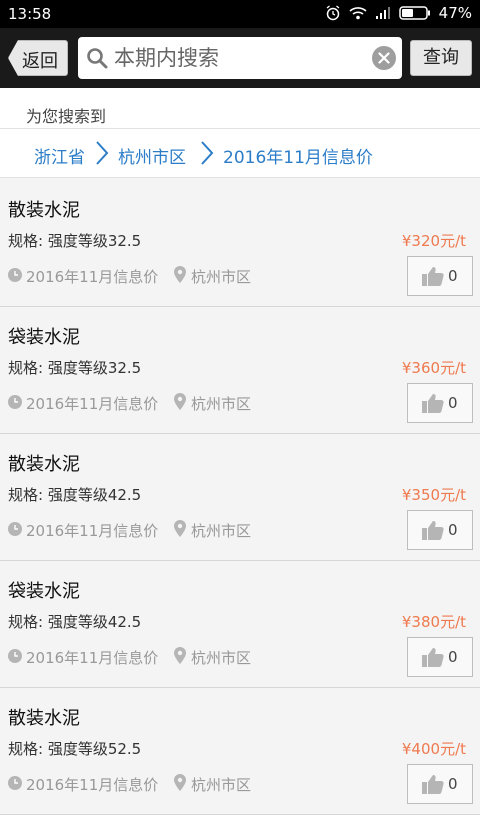 Image resolution: width=480 pixels, height=815 pixels. Describe the element at coordinates (384, 58) in the screenshot. I see `clear-icon` at that location.